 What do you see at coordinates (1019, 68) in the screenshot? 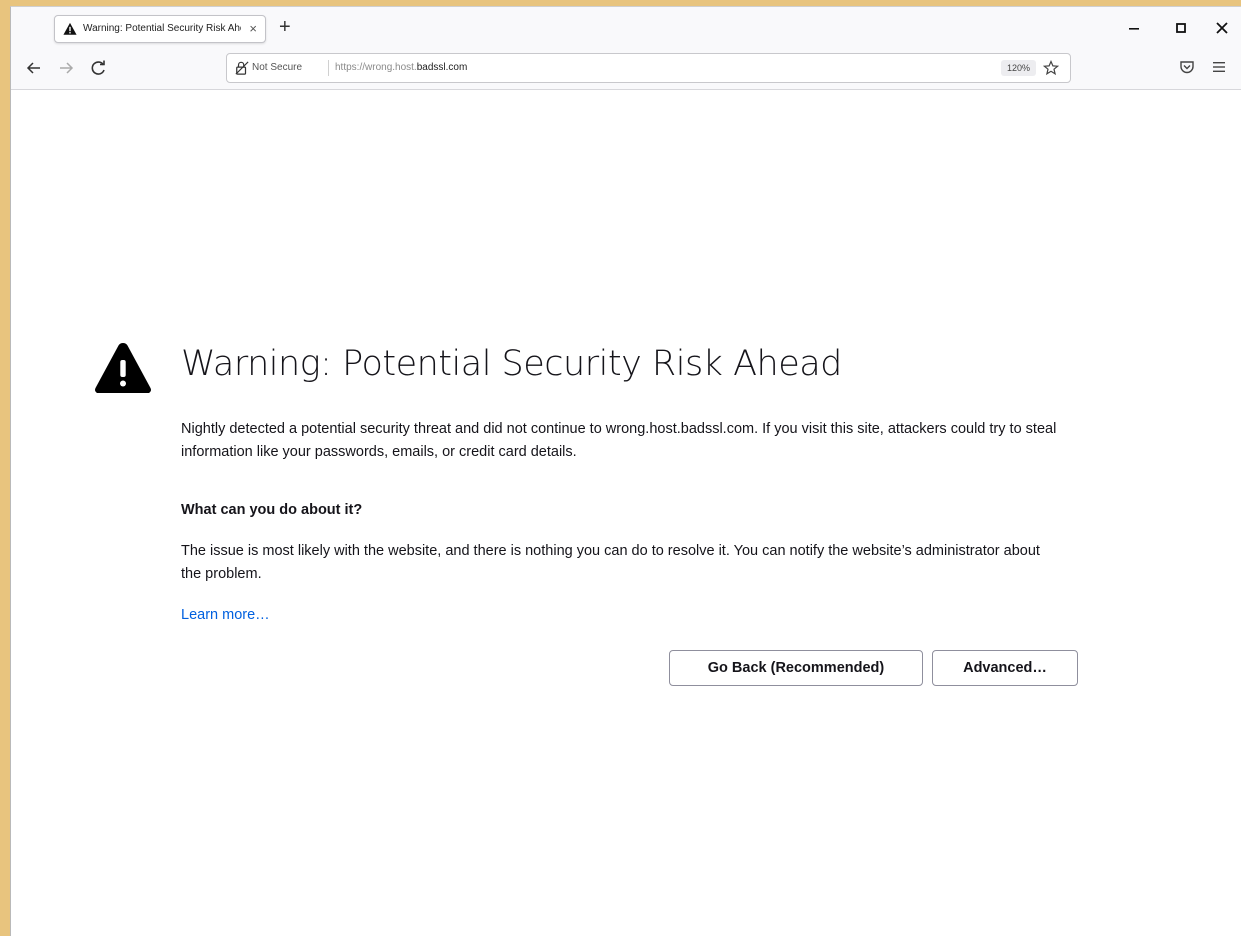
I see `zoom-indicator: 120%` at bounding box center [1019, 68].